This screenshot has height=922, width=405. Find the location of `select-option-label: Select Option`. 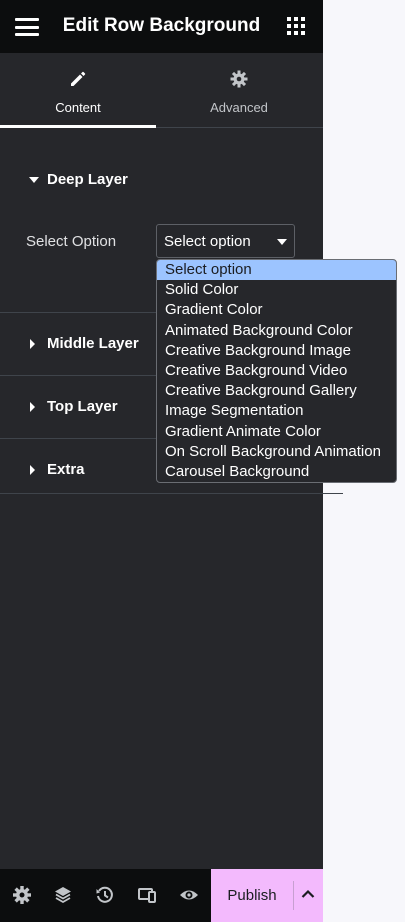

select-option-label: Select Option is located at coordinates (71, 241).